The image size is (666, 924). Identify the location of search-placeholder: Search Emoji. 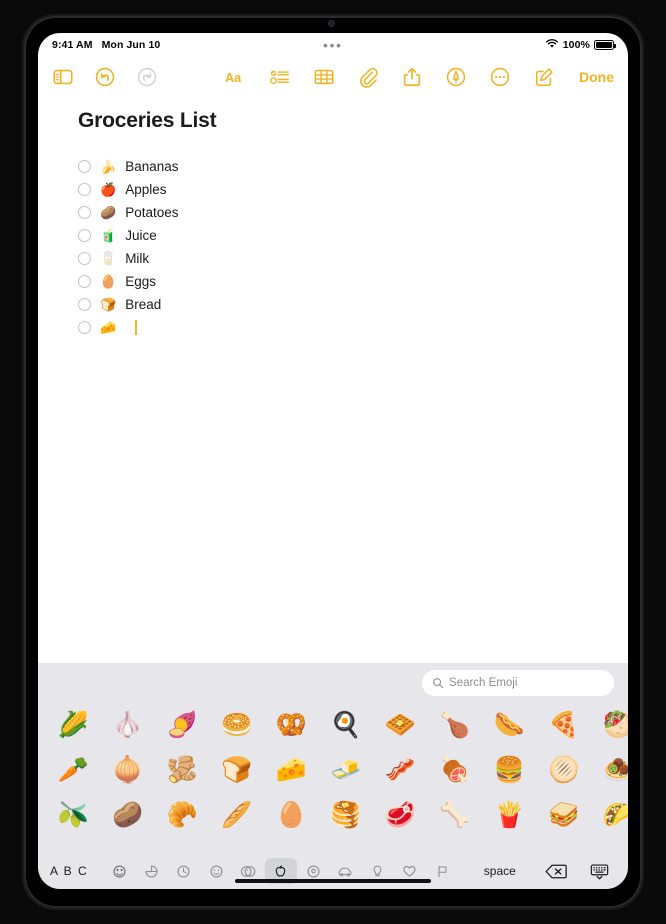
(483, 683).